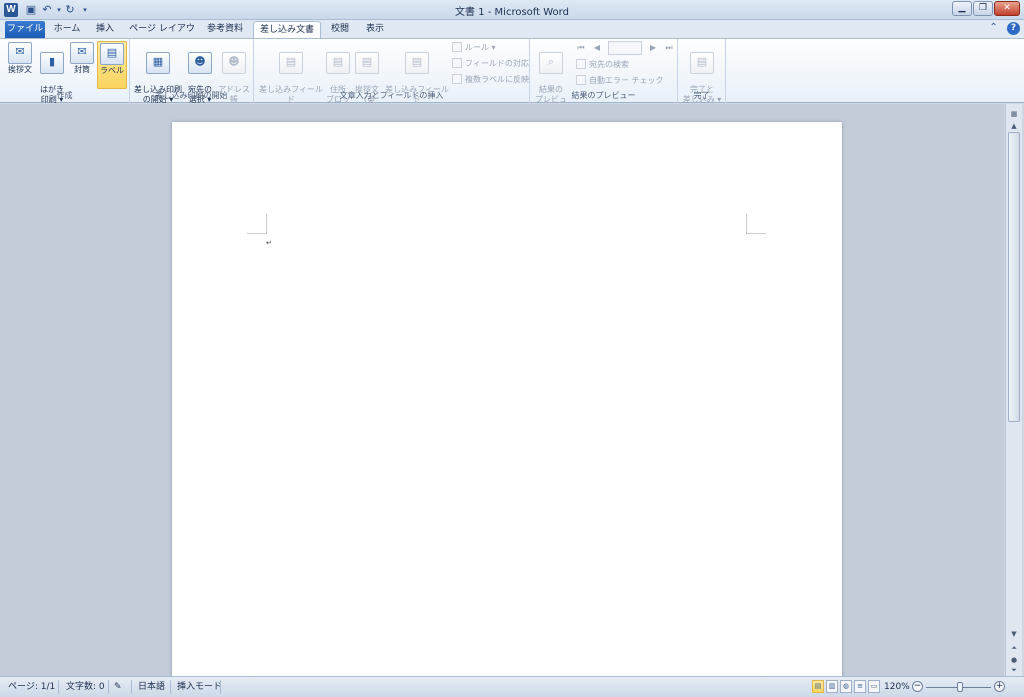 The image size is (1024, 697). I want to click on update-labels-icon, so click(457, 79).